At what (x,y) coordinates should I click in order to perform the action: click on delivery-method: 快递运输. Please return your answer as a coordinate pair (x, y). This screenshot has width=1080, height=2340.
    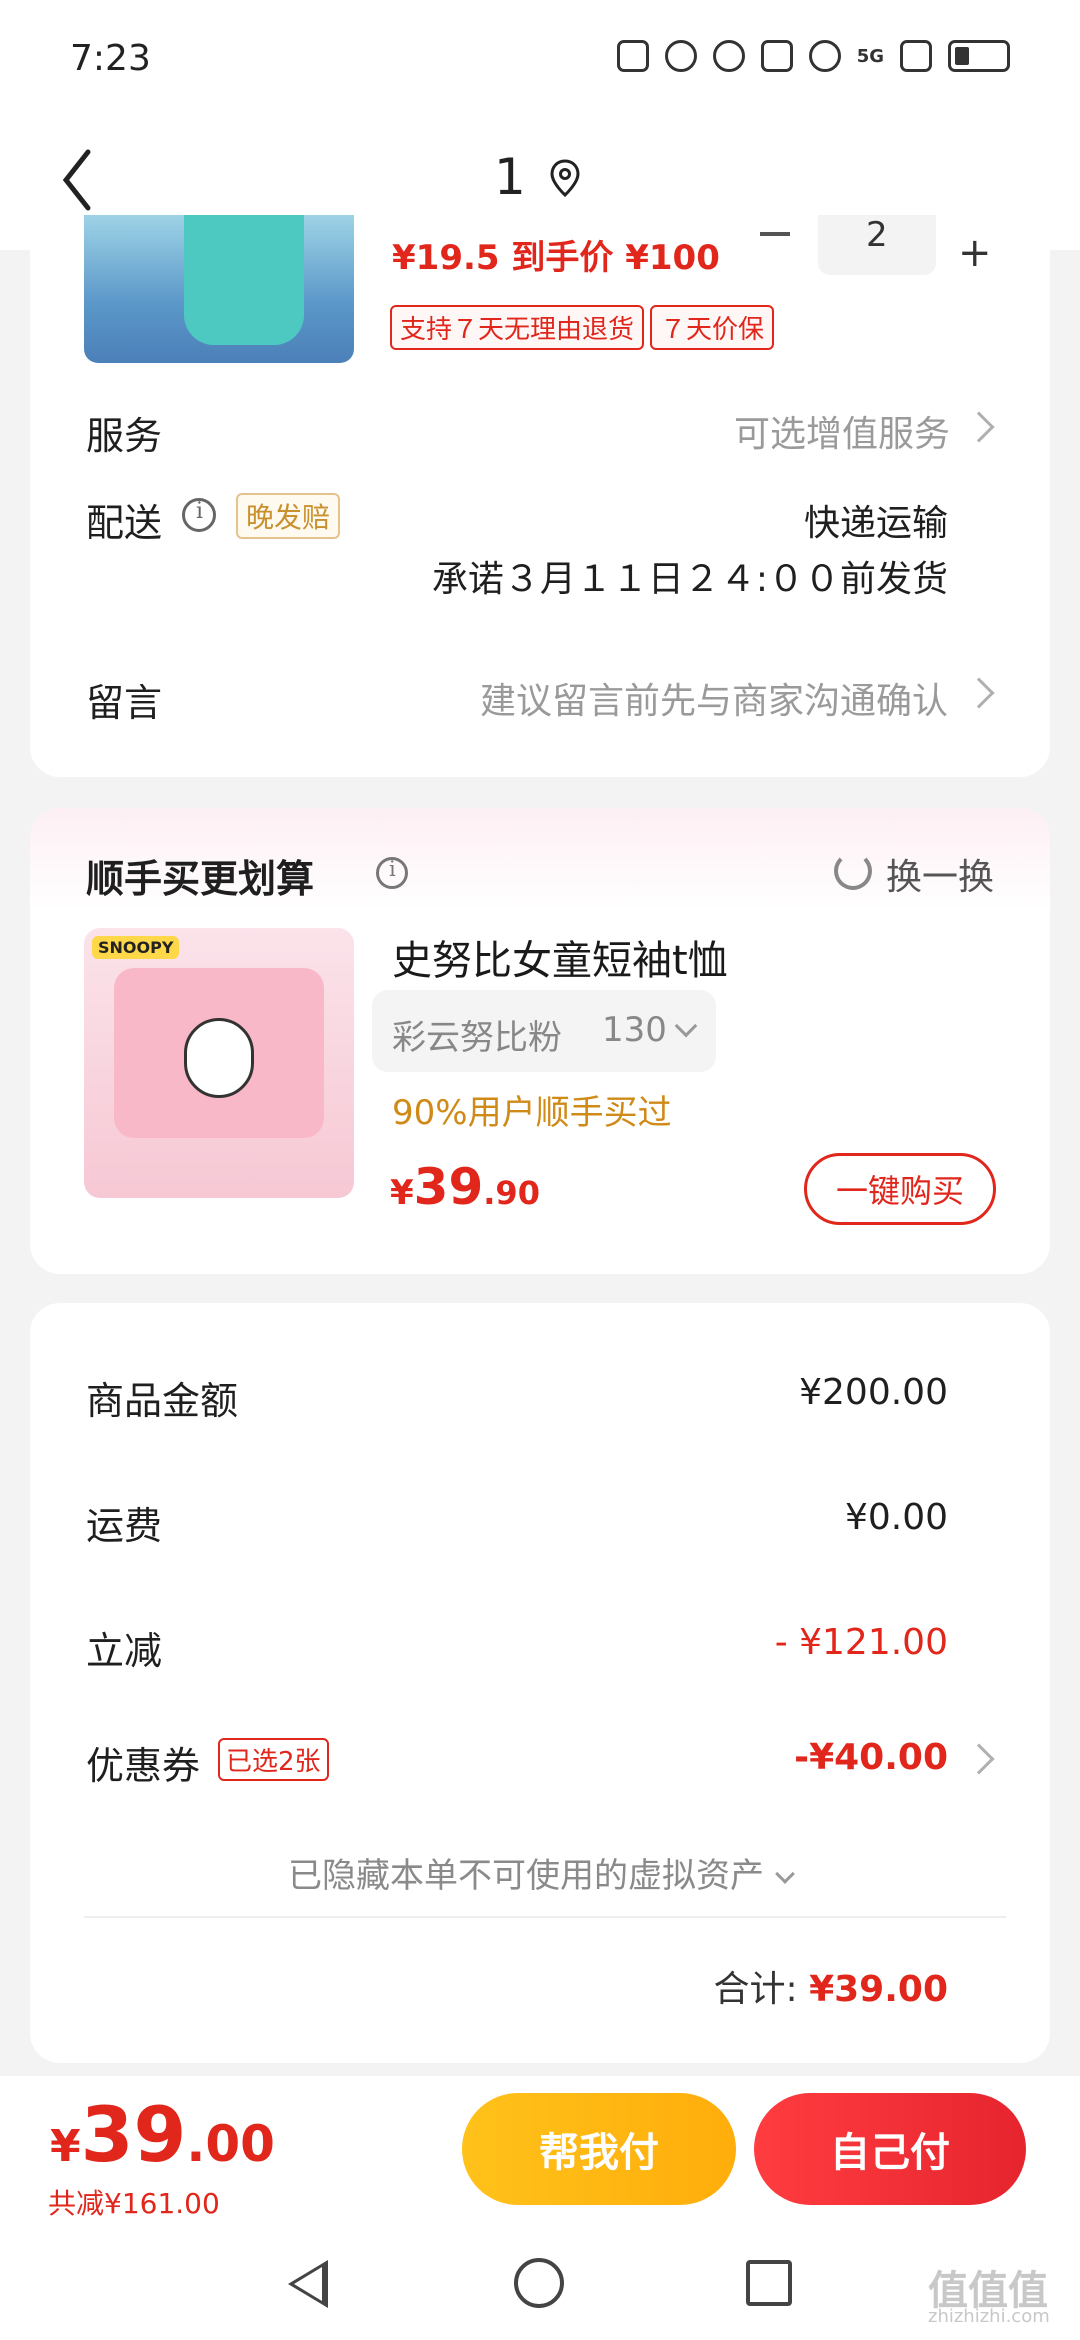
    Looking at the image, I should click on (875, 523).